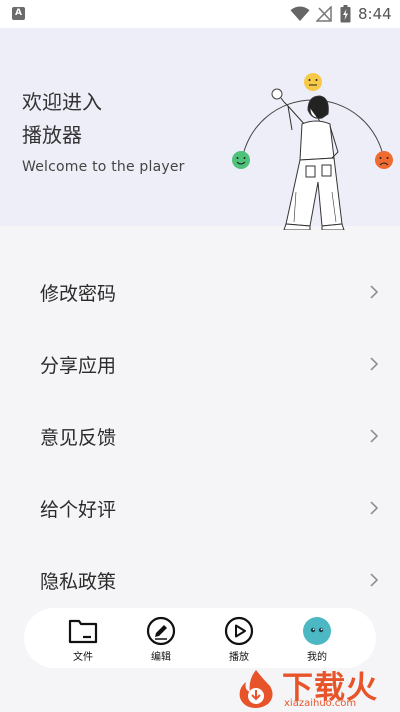 Image resolution: width=400 pixels, height=712 pixels. What do you see at coordinates (78, 438) in the screenshot?
I see `menu-item-label: 意见反馈` at bounding box center [78, 438].